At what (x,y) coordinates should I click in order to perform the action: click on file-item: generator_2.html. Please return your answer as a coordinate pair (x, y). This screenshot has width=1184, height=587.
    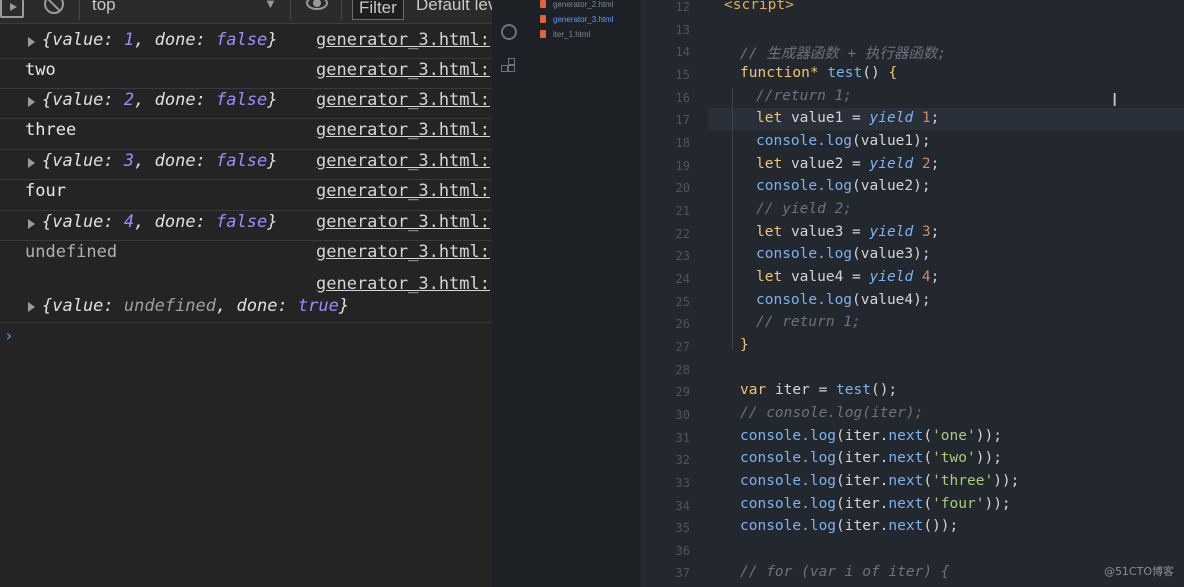
    Looking at the image, I should click on (576, 6).